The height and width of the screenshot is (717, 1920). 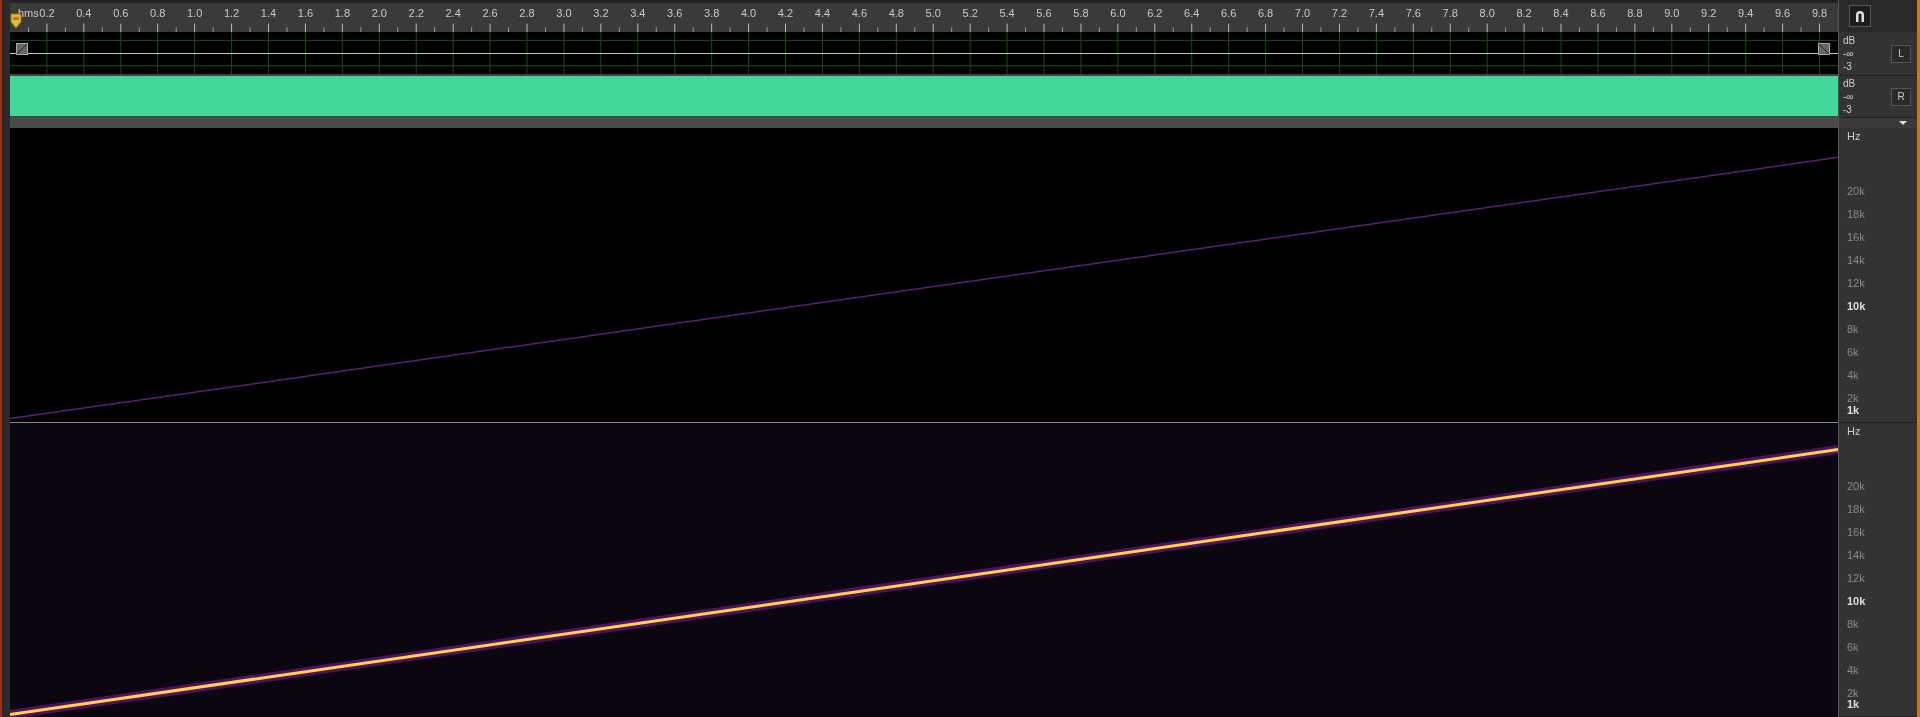 I want to click on ruler-label: 3.2, so click(x=601, y=13).